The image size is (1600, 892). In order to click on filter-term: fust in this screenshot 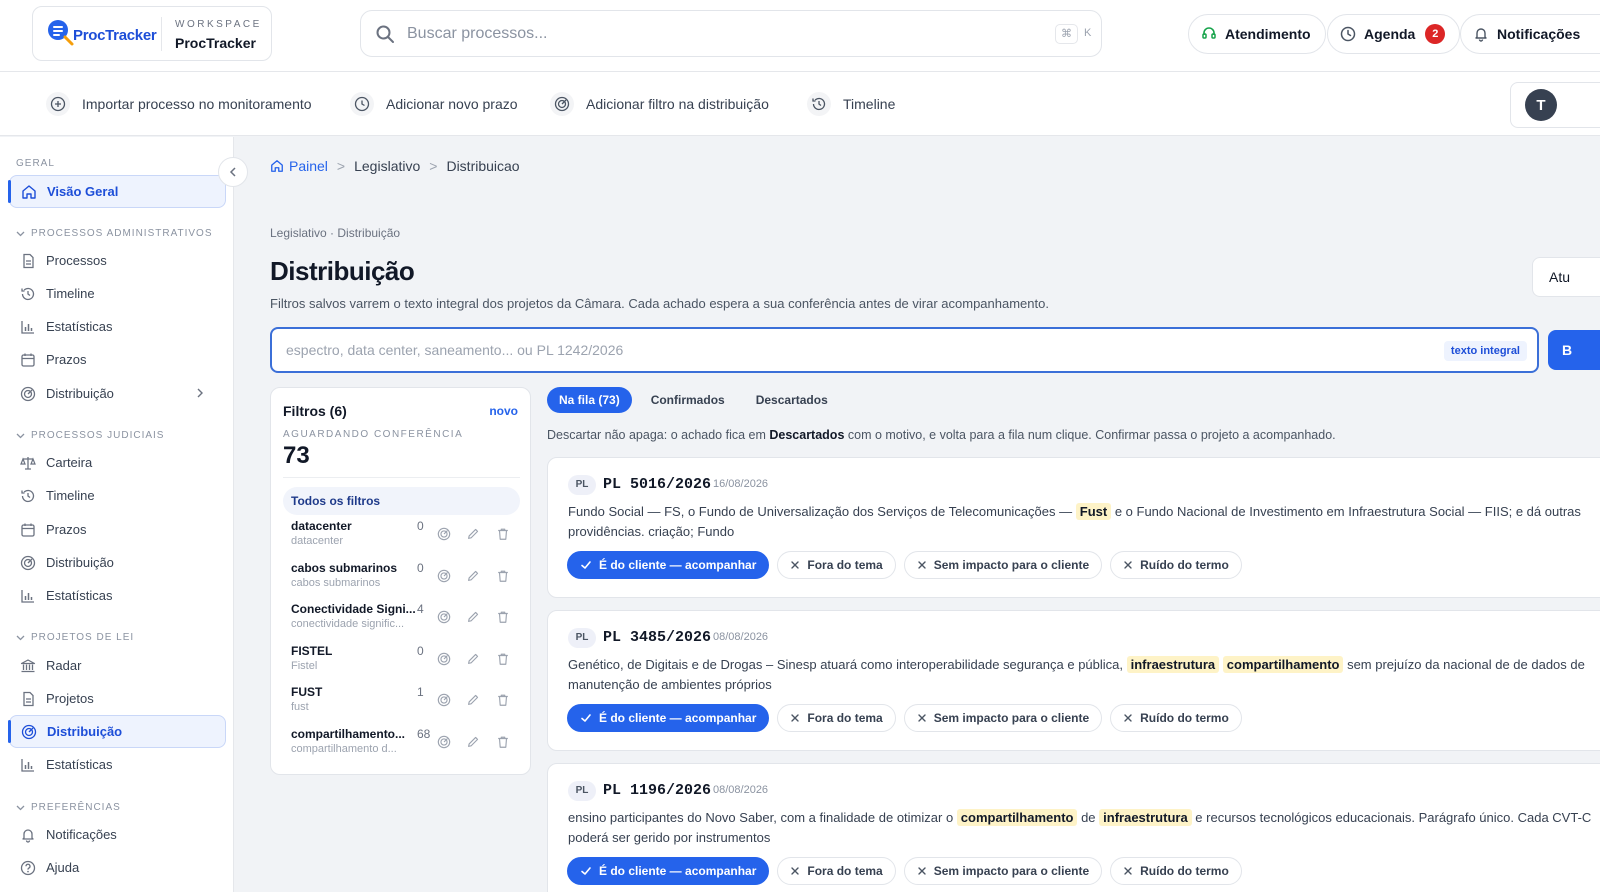, I will do `click(300, 707)`.